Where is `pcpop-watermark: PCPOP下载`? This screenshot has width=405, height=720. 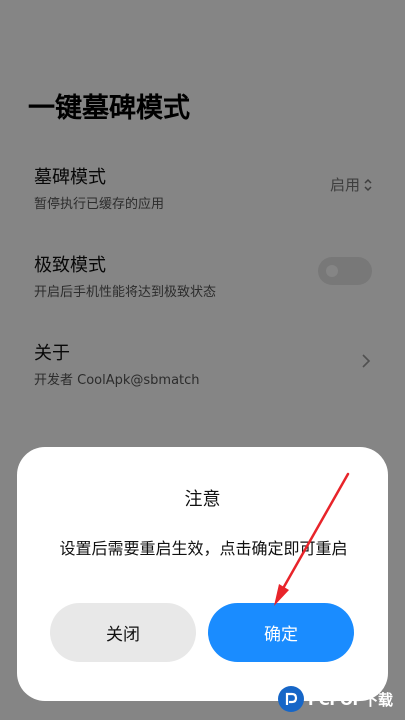 pcpop-watermark: PCPOP下载 is located at coordinates (335, 699).